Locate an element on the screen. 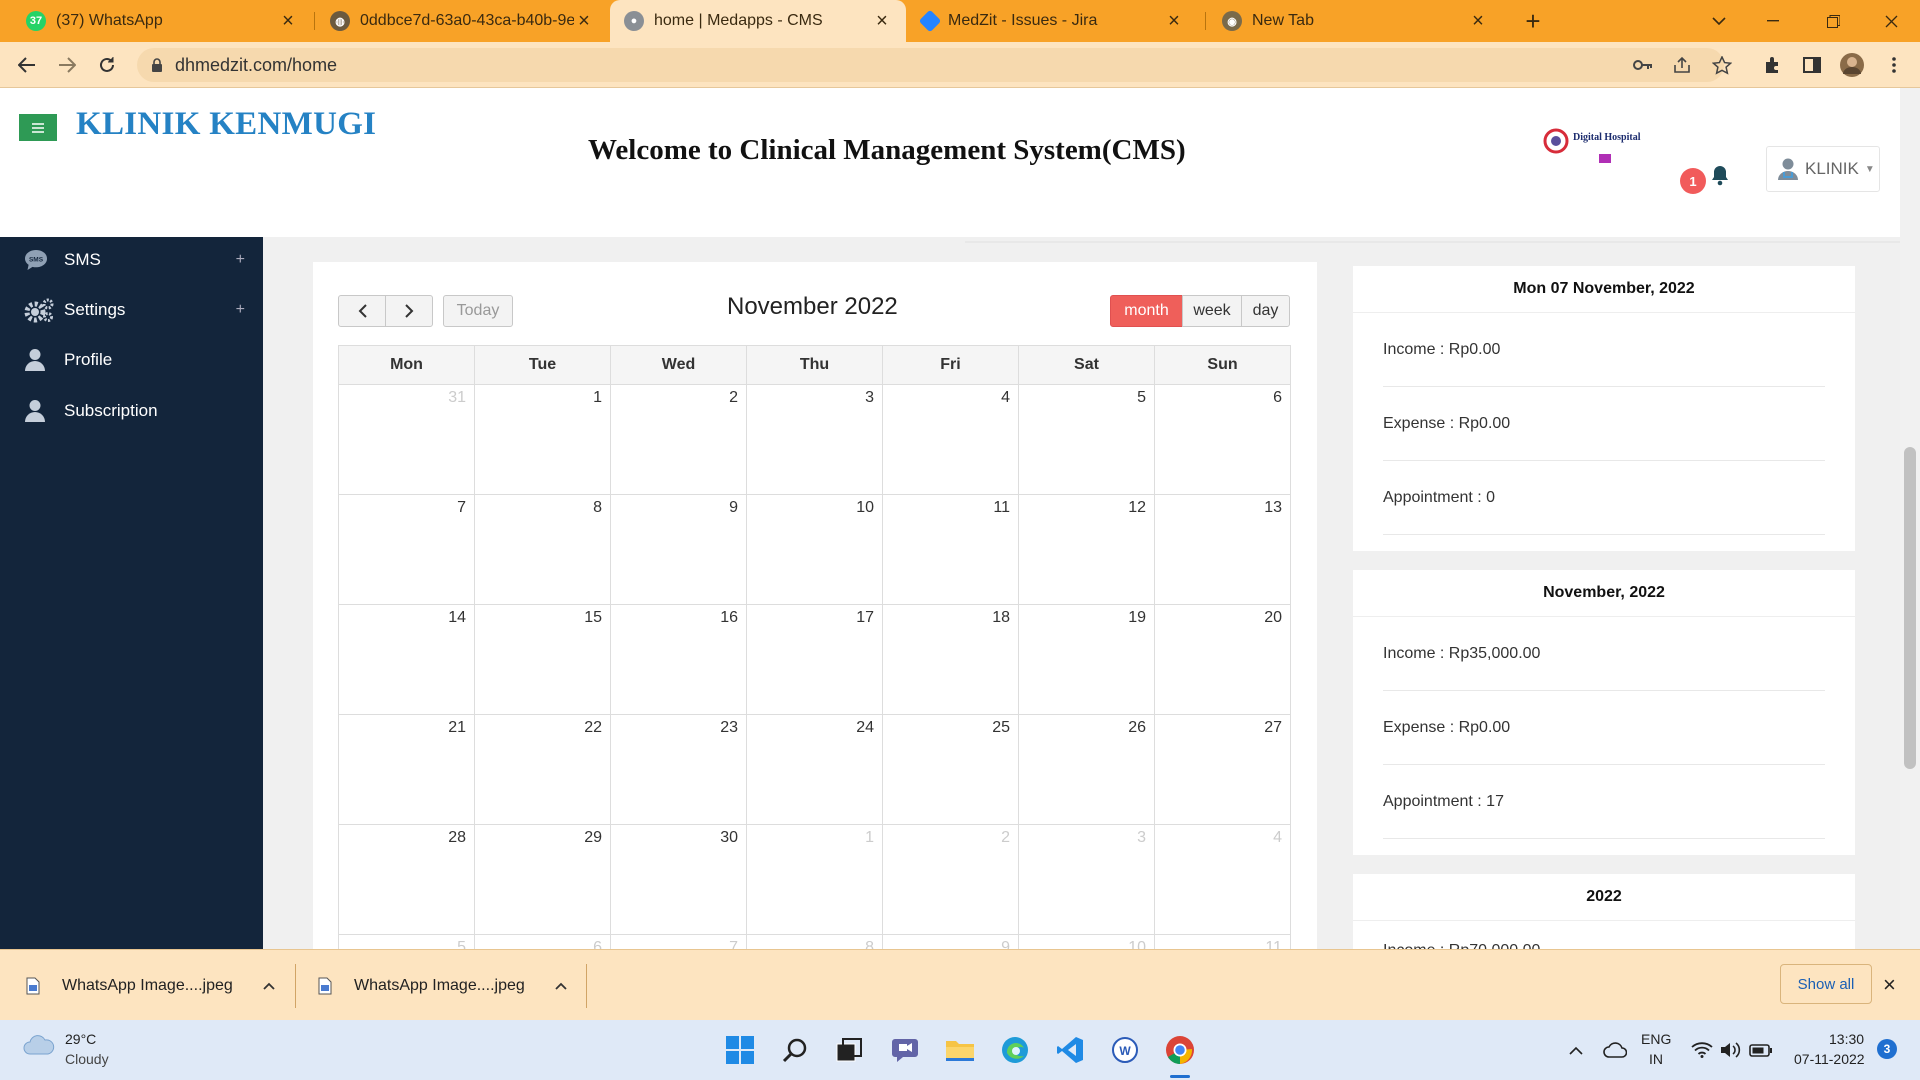 Image resolution: width=1920 pixels, height=1080 pixels. tab-search-chevron-icon is located at coordinates (1719, 21).